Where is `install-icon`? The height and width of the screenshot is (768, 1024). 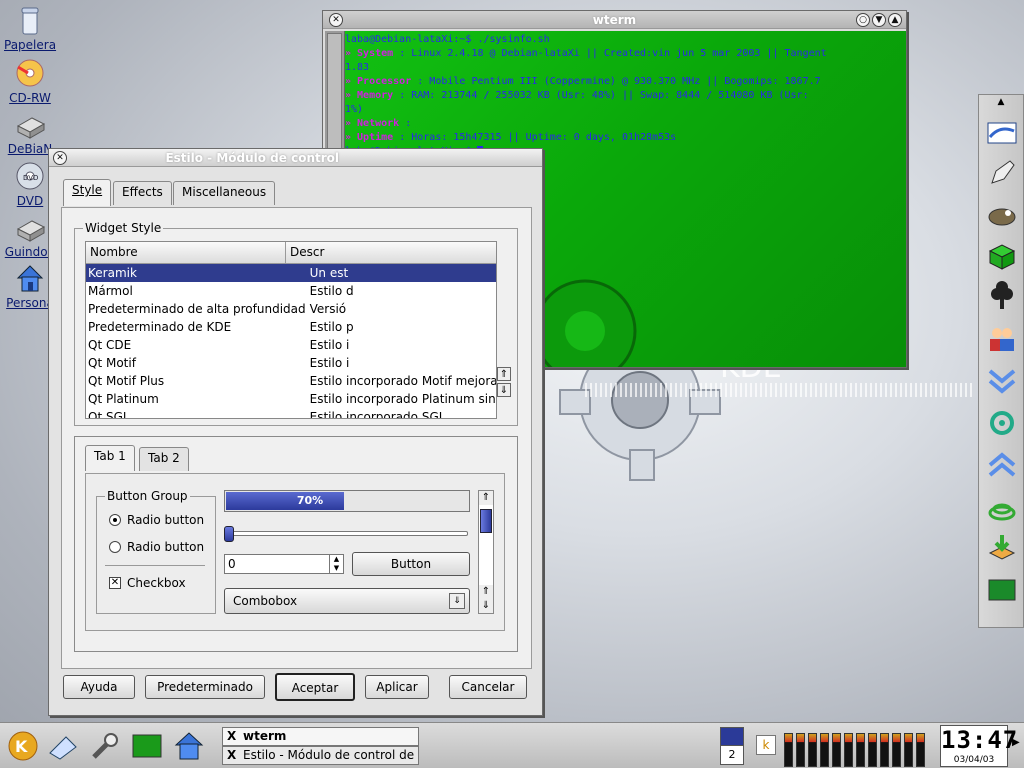
install-icon is located at coordinates (1002, 549).